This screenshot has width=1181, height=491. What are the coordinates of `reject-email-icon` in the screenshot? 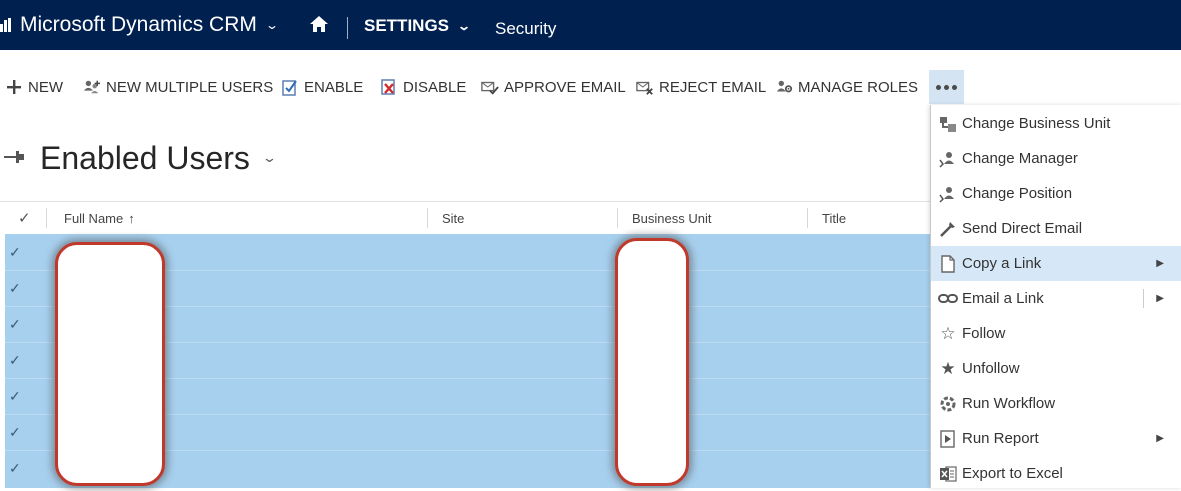 It's located at (645, 87).